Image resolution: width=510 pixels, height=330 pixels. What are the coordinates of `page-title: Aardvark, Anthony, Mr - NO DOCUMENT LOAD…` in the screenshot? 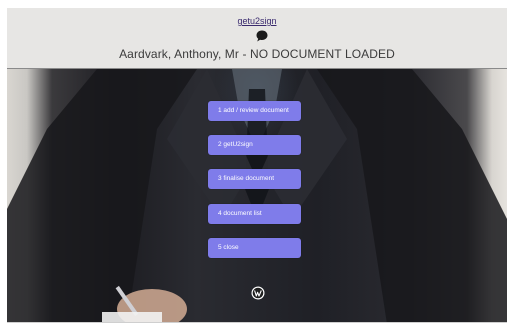 It's located at (257, 54).